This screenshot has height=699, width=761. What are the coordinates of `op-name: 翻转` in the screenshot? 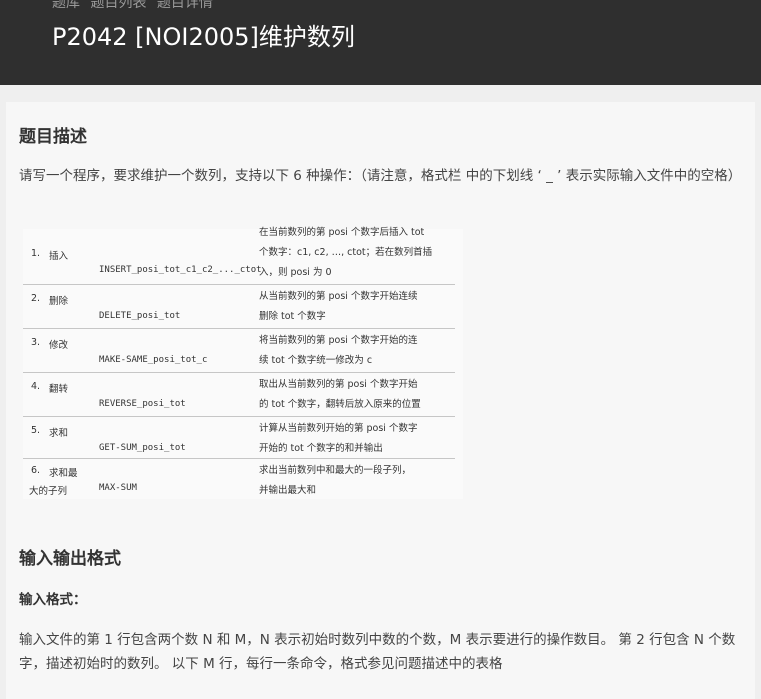 It's located at (59, 389).